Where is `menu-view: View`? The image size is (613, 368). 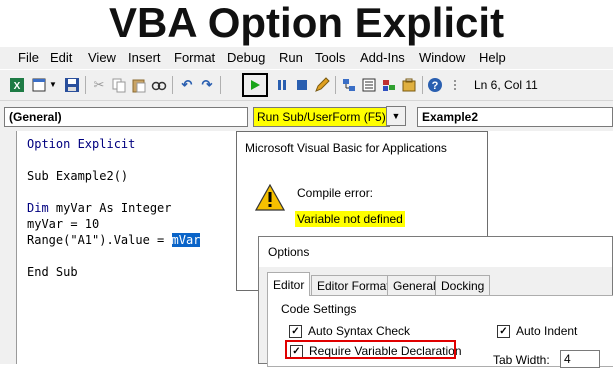 menu-view: View is located at coordinates (102, 57).